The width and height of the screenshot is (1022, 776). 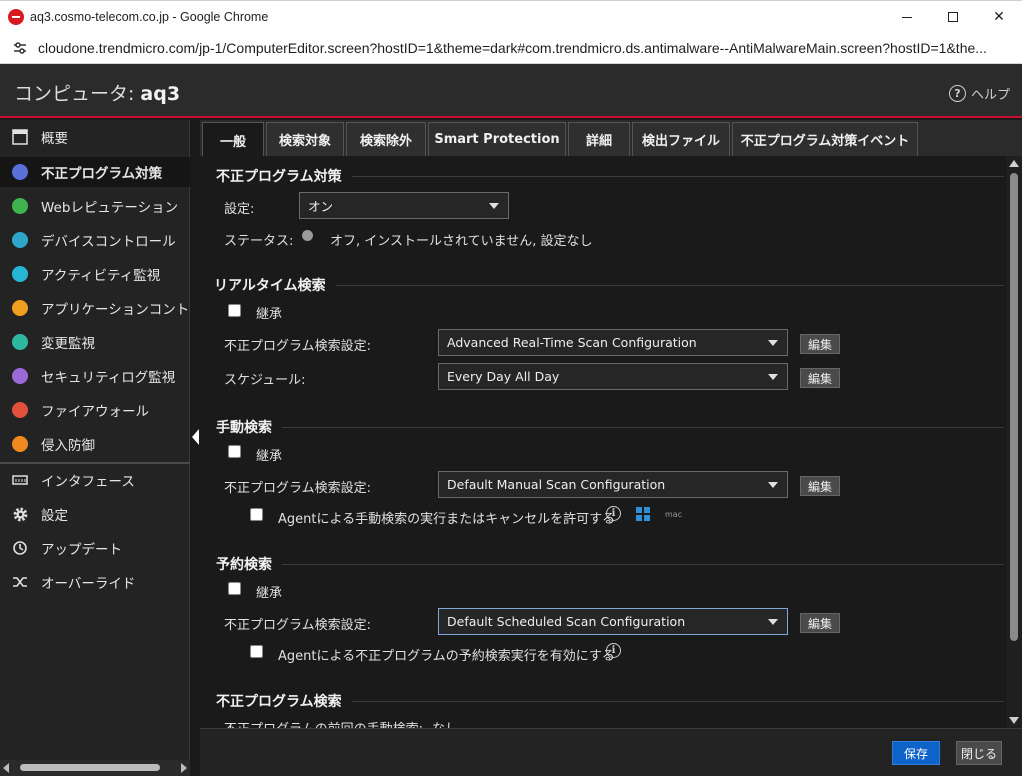 I want to click on site-settings-icon, so click(x=20, y=48).